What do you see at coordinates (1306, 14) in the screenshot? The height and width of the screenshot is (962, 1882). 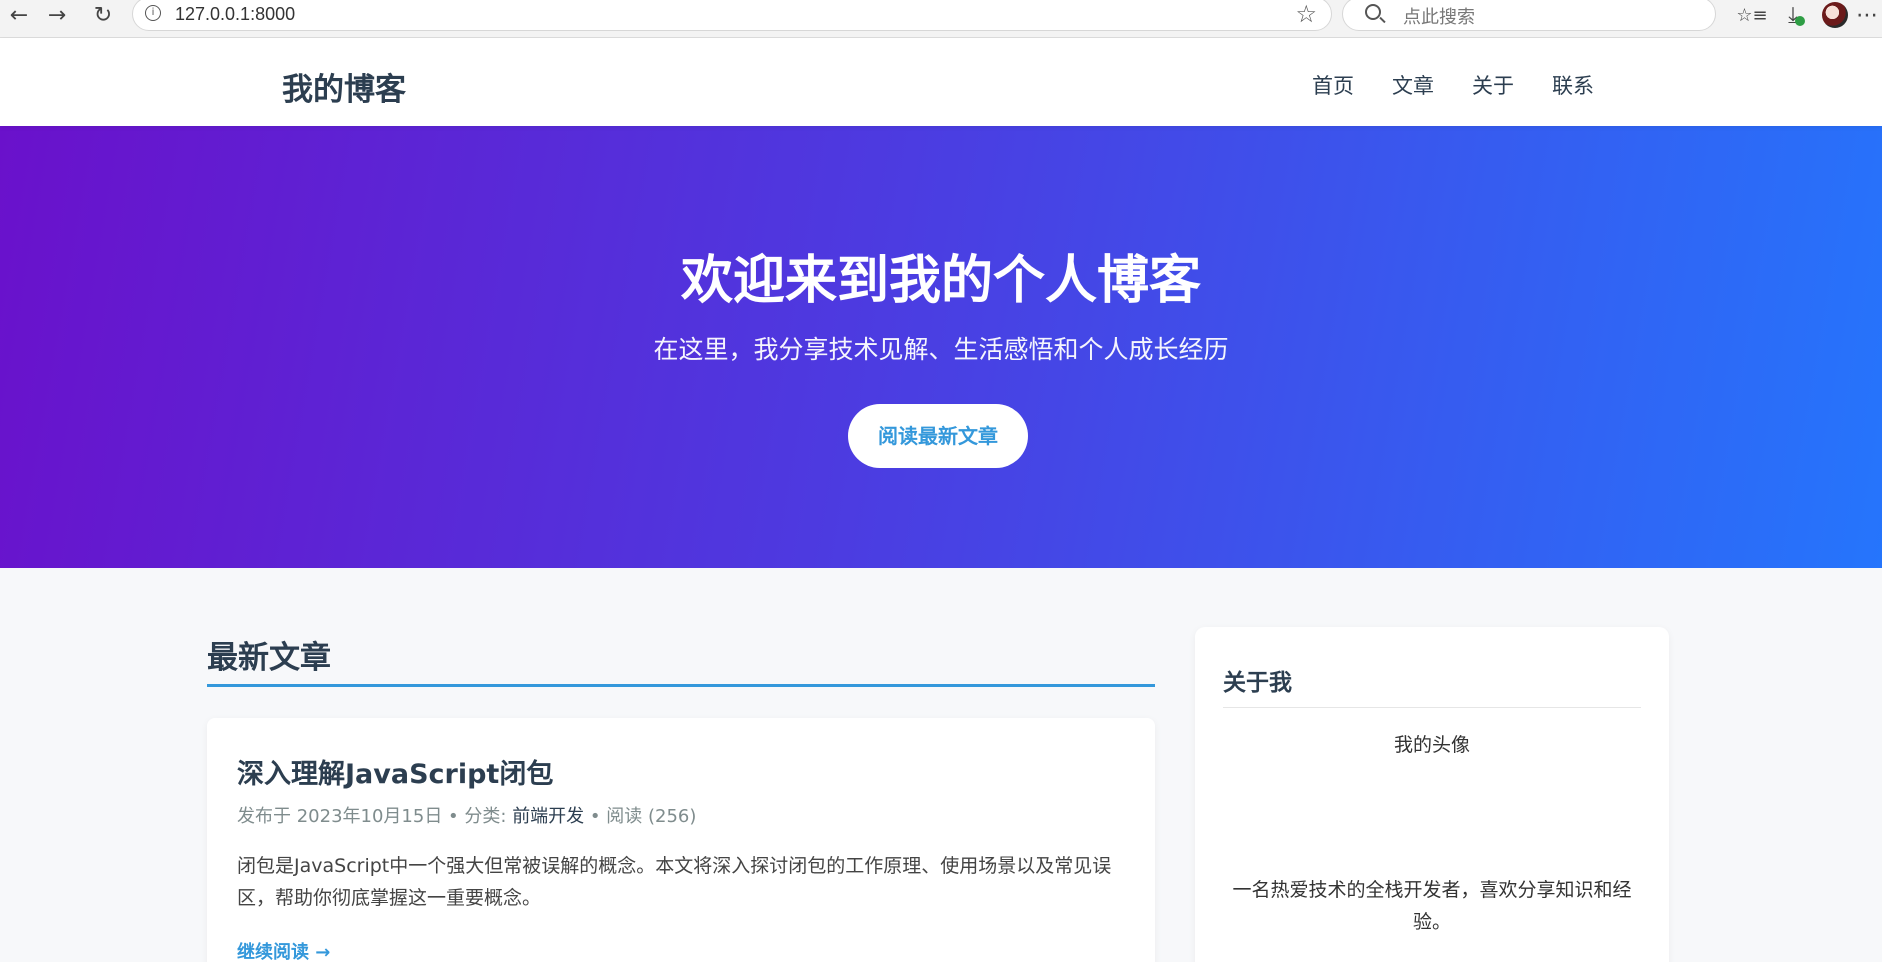 I see `favorite-icon: ☆` at bounding box center [1306, 14].